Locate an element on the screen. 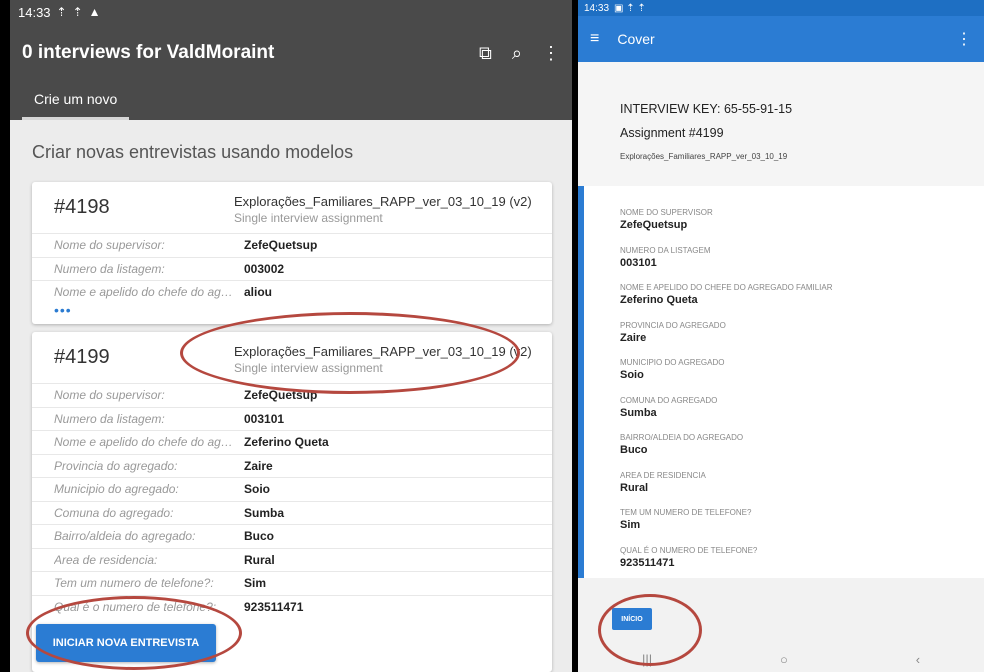  field-label: QUAL É O NUMERO DE TELEFONE? is located at coordinates (689, 550).